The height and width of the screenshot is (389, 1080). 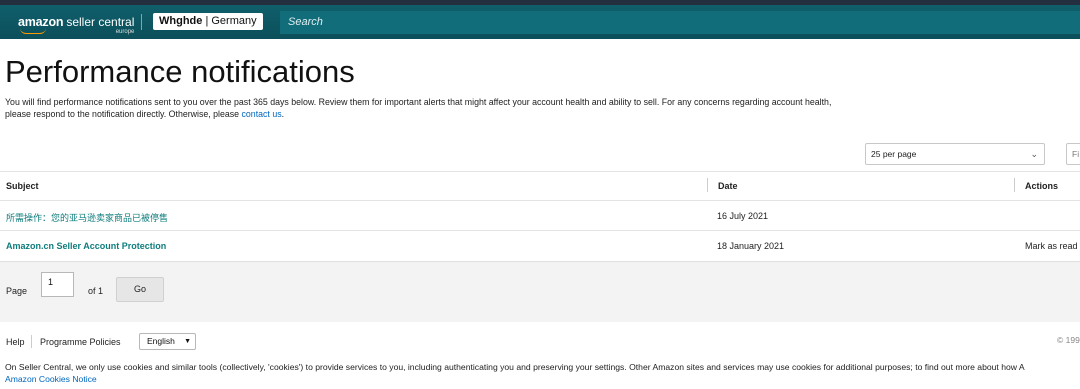 I want to click on store-name: Whghde, so click(x=181, y=21).